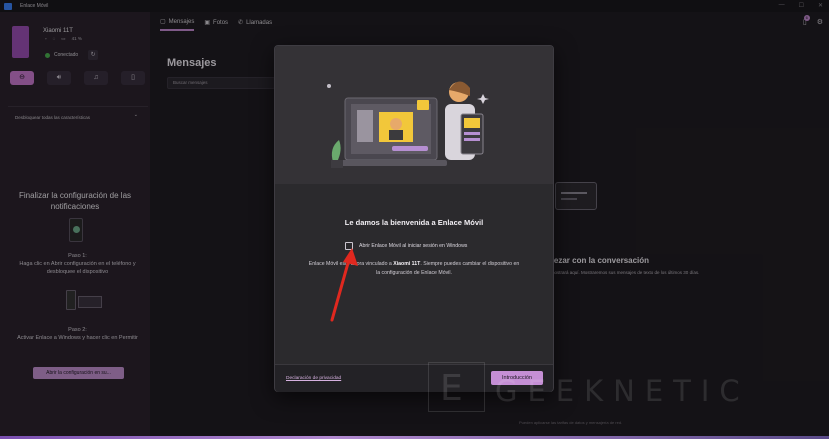 This screenshot has width=829, height=439. What do you see at coordinates (408, 124) in the screenshot?
I see `hero-image` at bounding box center [408, 124].